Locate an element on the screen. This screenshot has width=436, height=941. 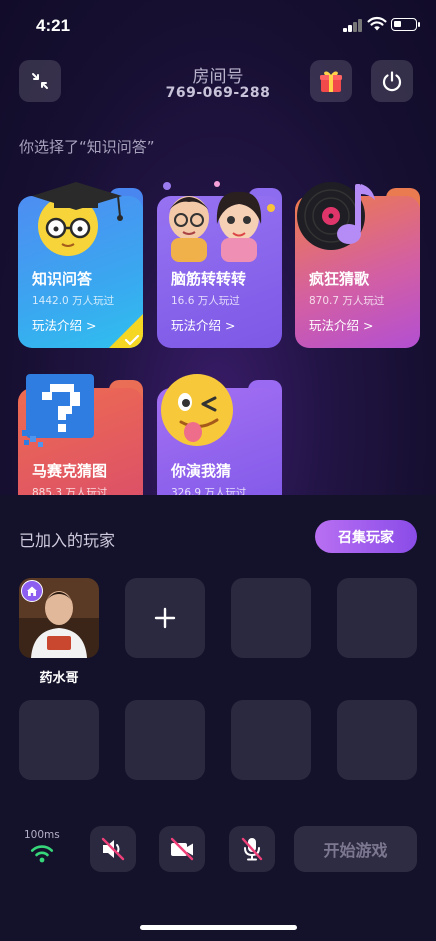
game-card-trivia: 知识问答 1442.0 万人玩过 玩法介绍 > is located at coordinates (80, 263).